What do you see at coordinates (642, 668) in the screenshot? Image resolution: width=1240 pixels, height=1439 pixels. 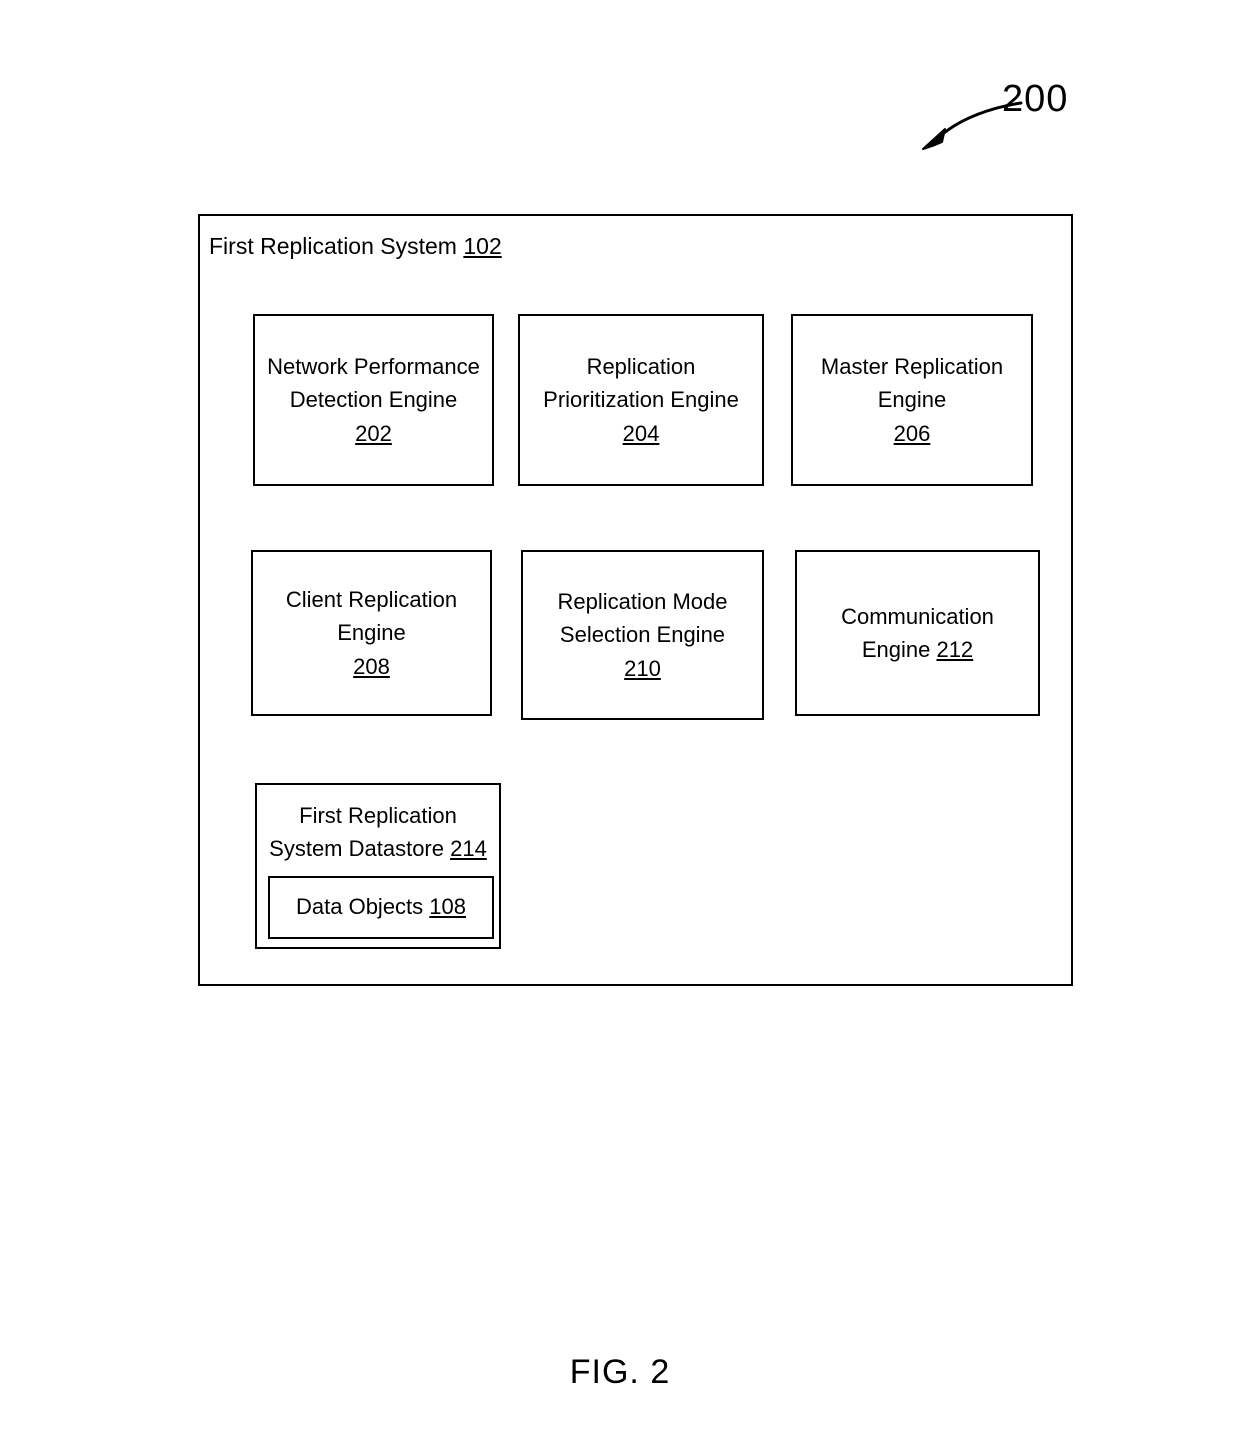 I see `engine-ref: 210` at bounding box center [642, 668].